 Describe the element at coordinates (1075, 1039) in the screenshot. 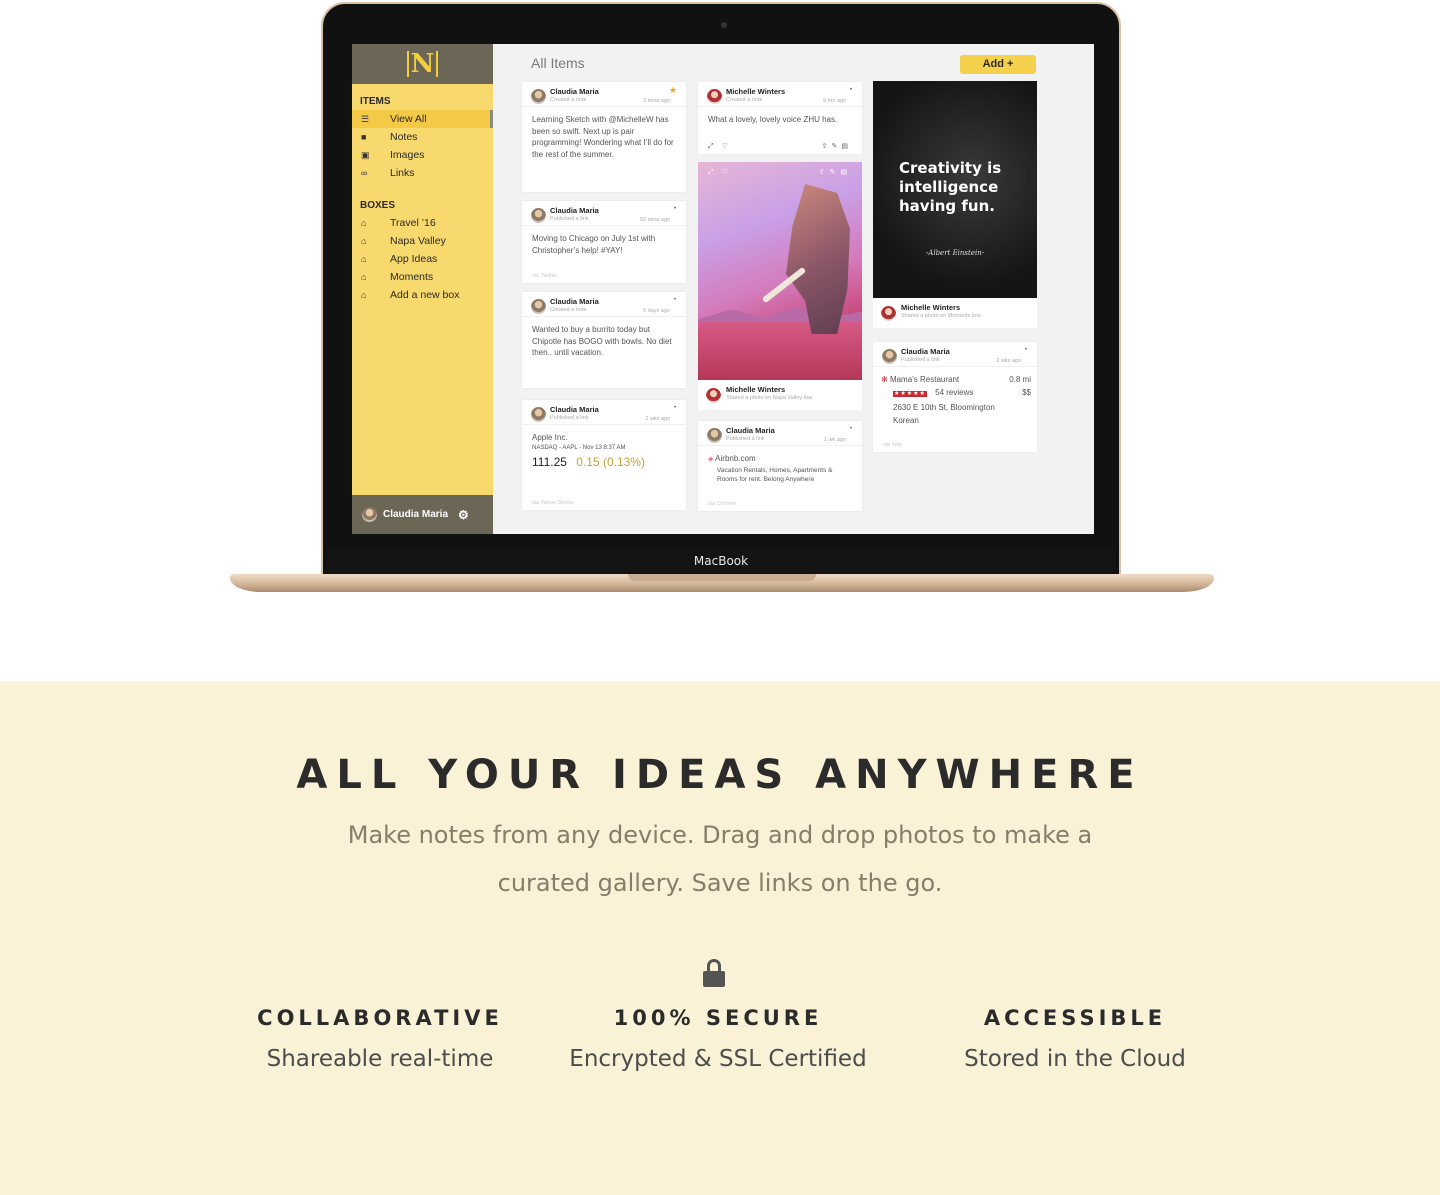

I see `feature-accessible: ACCESSIBLE Stored in the Cloud` at that location.